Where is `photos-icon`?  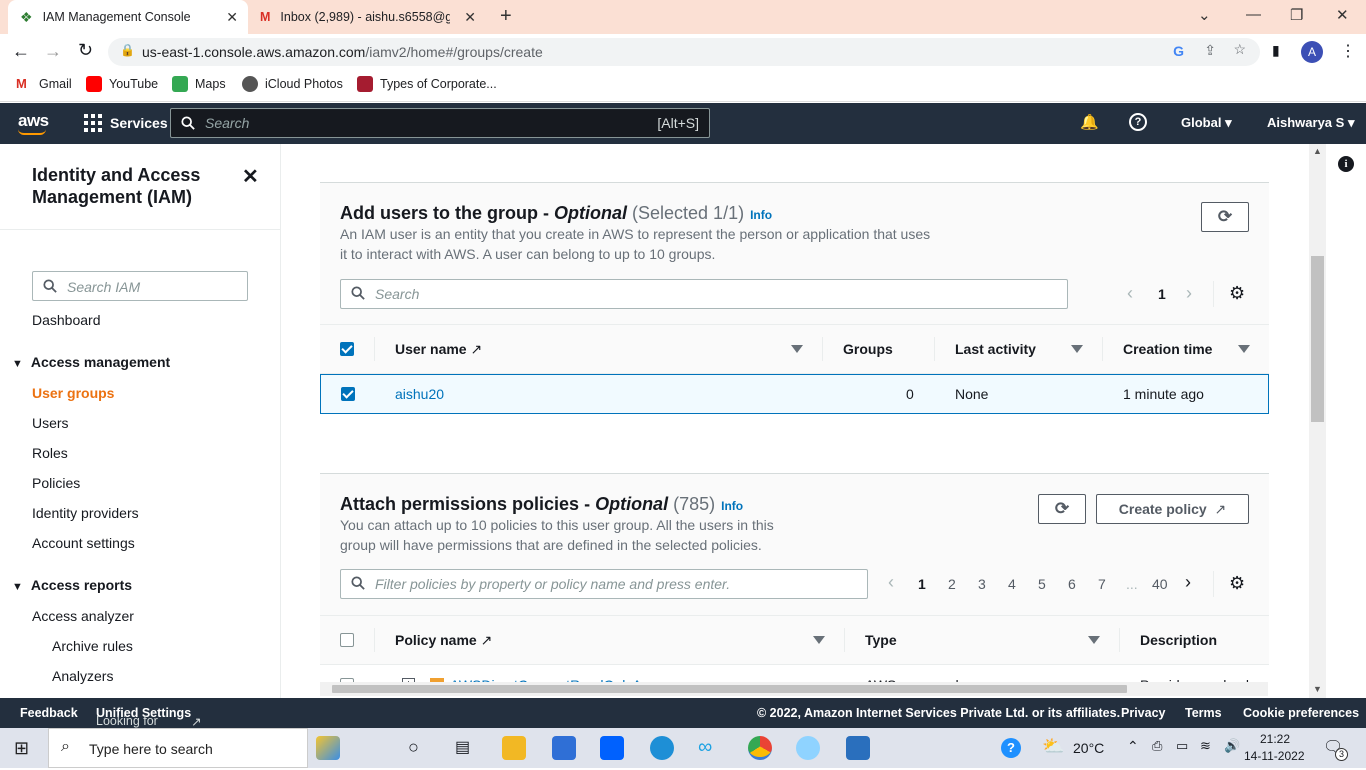
photos-icon is located at coordinates (858, 748).